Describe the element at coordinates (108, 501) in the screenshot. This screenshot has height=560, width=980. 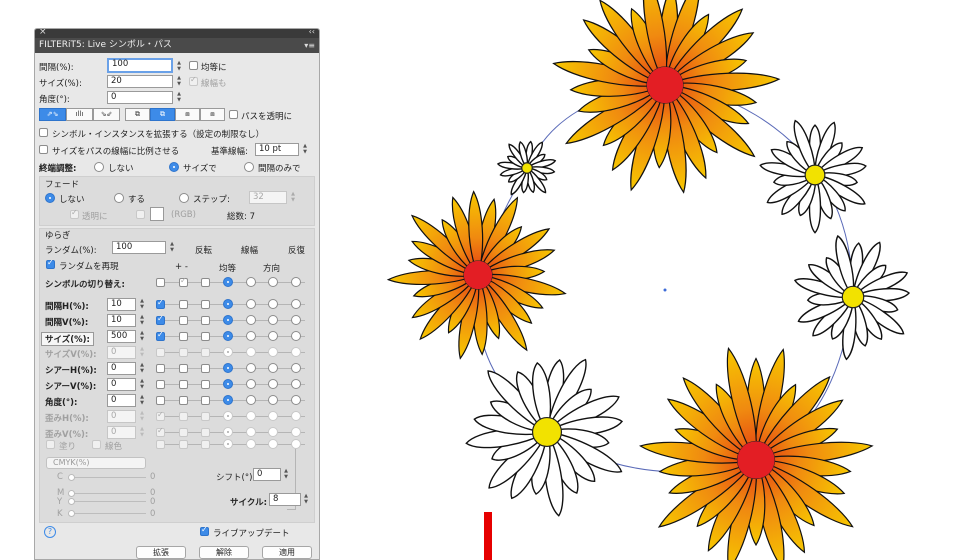
I see `yellow-slider` at that location.